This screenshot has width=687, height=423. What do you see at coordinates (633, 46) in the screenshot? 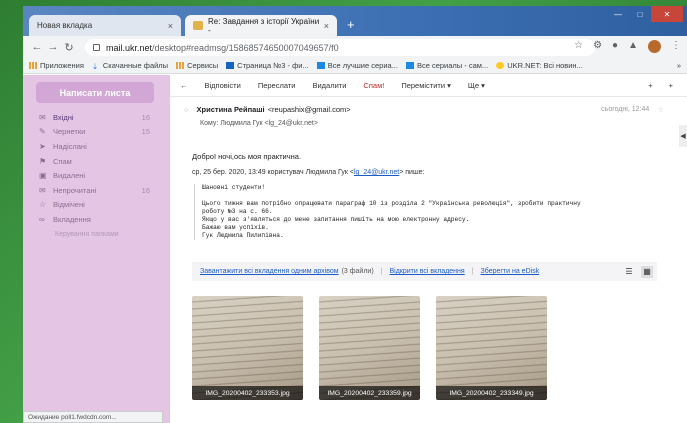
I see `extension-icon-3: ▲` at bounding box center [633, 46].